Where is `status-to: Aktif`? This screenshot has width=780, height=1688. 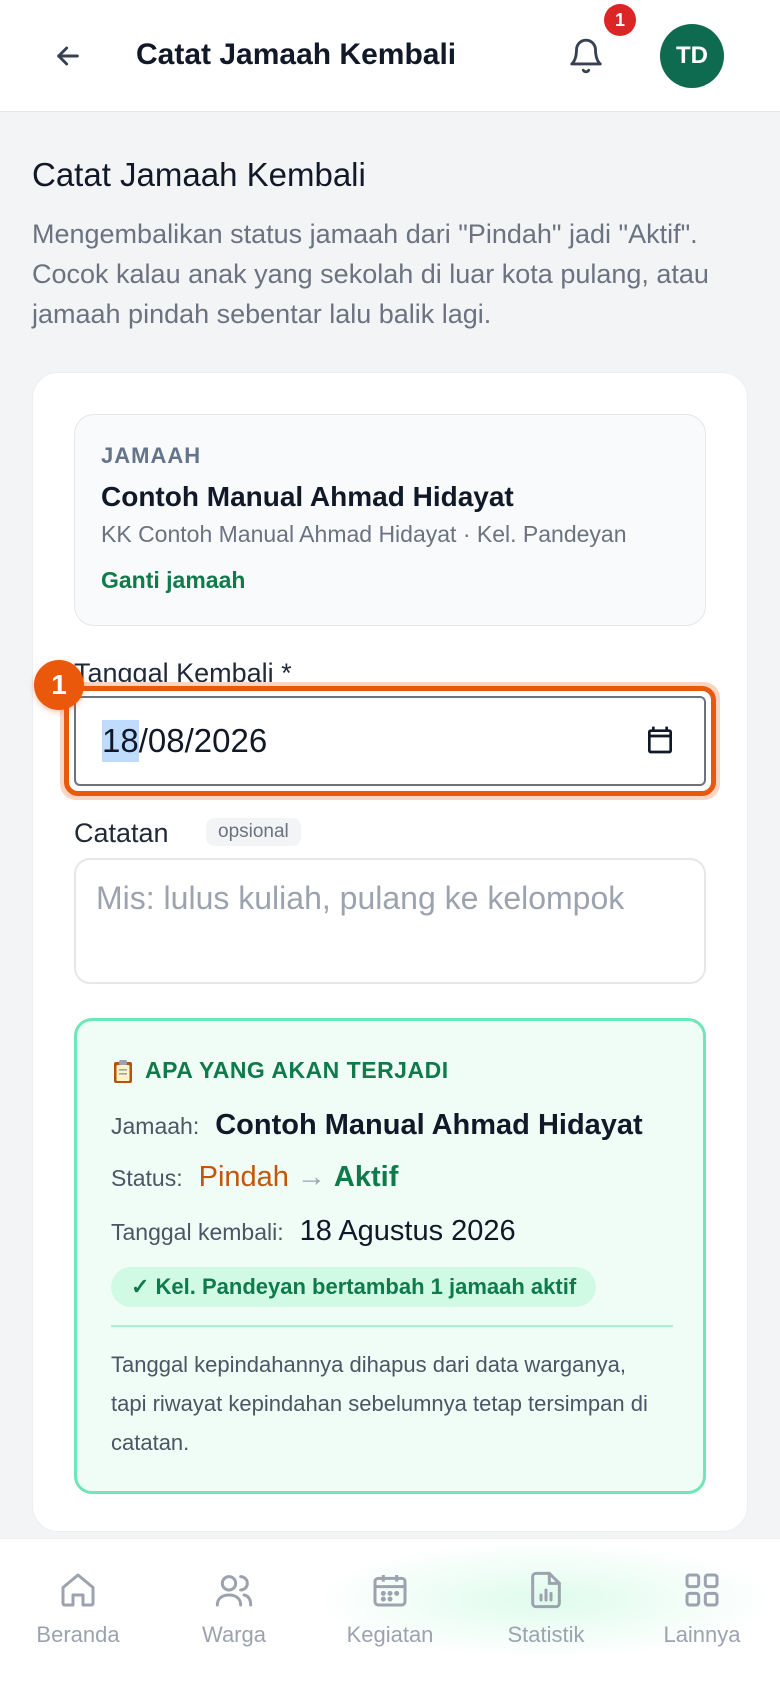
status-to: Aktif is located at coordinates (366, 1177).